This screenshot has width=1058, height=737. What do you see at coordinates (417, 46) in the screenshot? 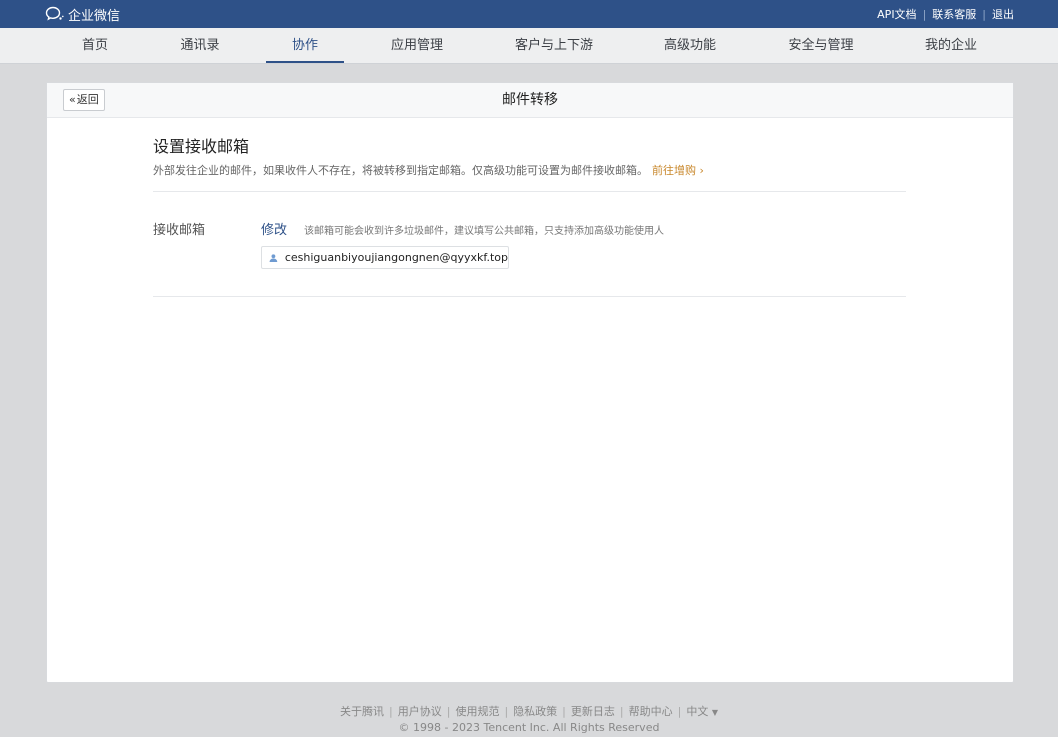
I see `nav-item-app-management: 应用管理` at bounding box center [417, 46].